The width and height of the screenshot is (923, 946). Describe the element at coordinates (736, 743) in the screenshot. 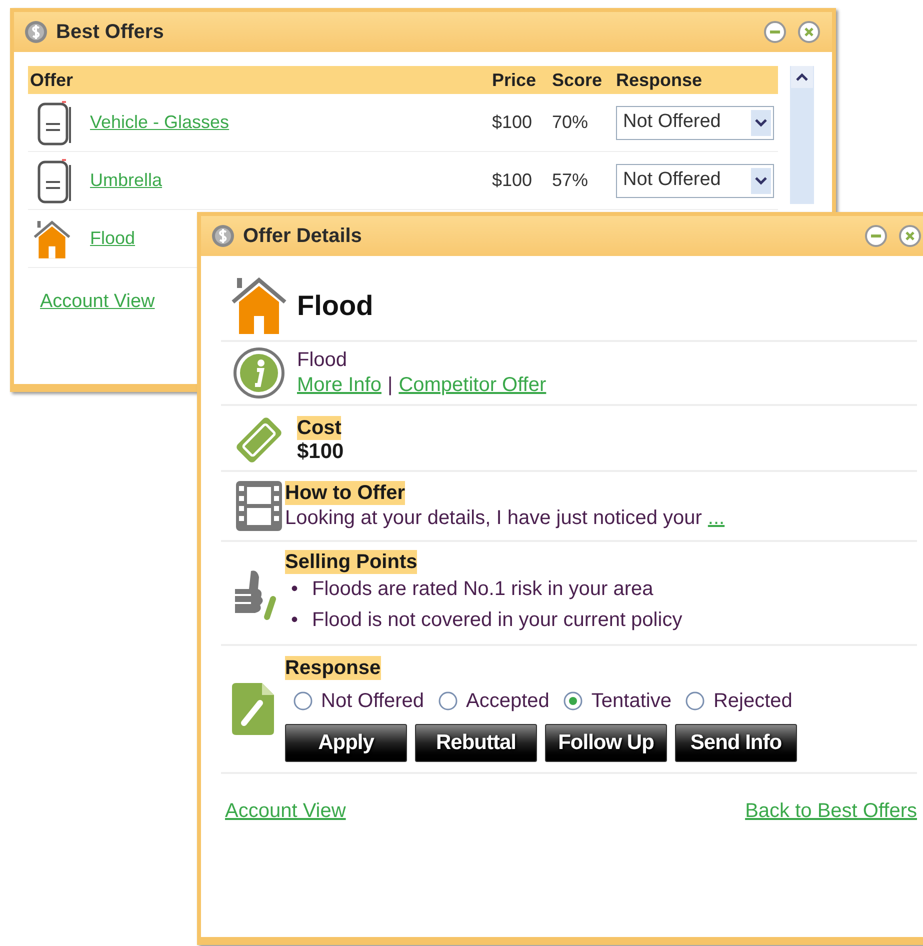

I see `action-button: Send Info` at that location.